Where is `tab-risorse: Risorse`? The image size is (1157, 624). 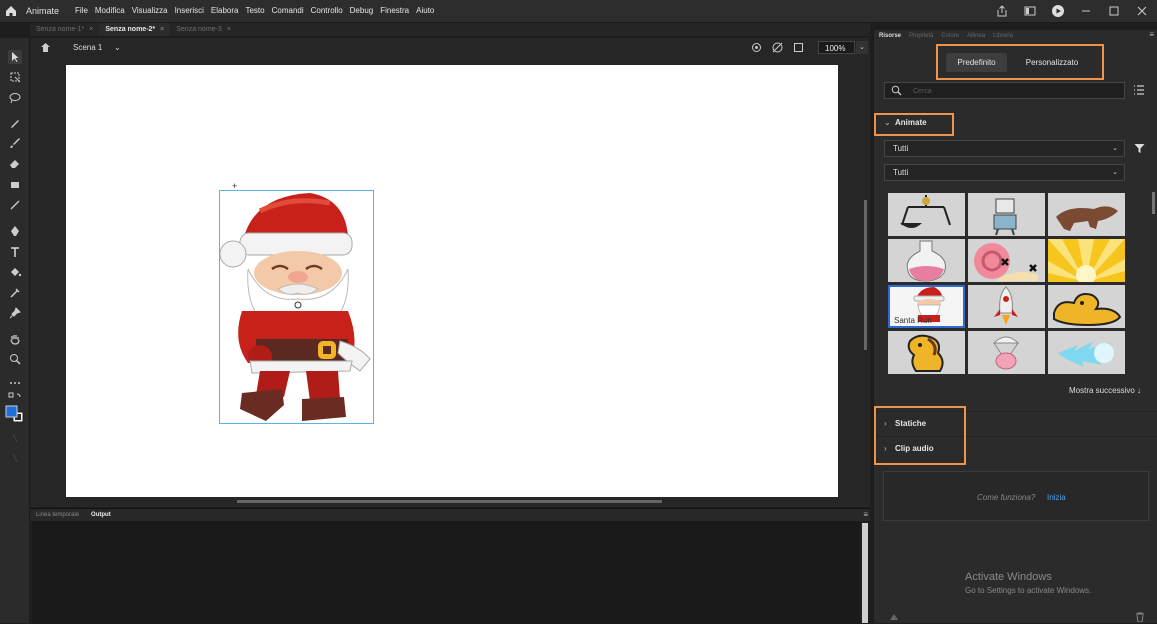 tab-risorse: Risorse is located at coordinates (890, 36).